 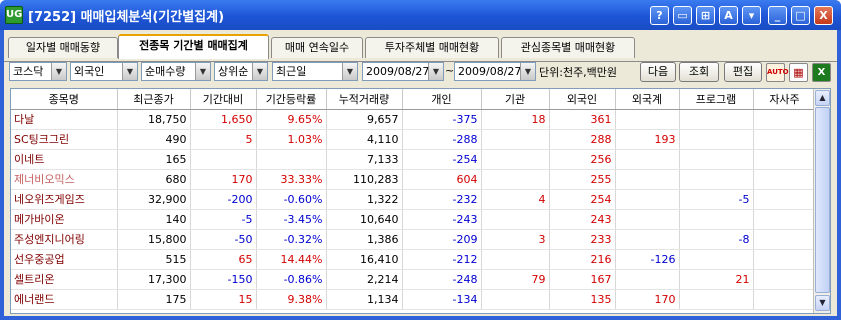 What do you see at coordinates (822, 303) in the screenshot?
I see `scroll-down-icon: ▼` at bounding box center [822, 303].